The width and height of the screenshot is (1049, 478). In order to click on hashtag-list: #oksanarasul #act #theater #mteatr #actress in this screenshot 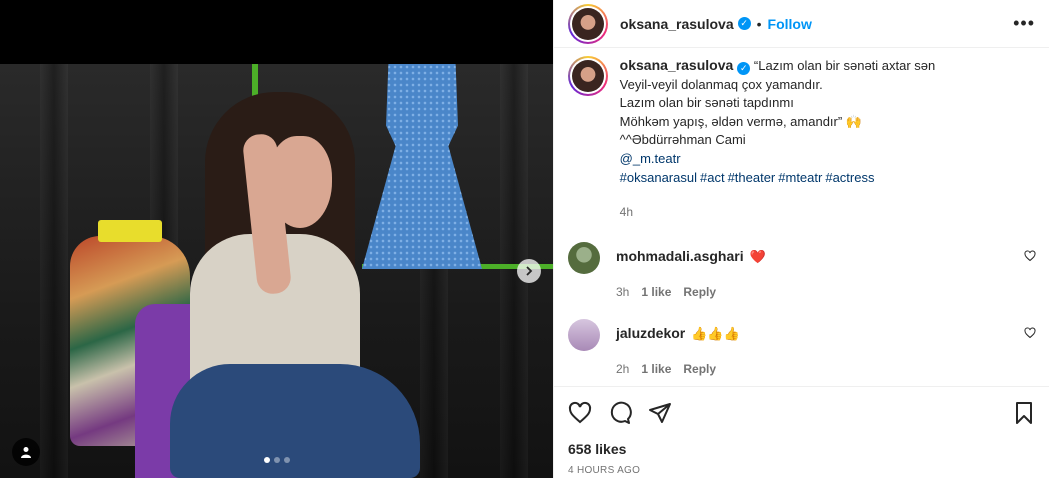, I will do `click(828, 178)`.